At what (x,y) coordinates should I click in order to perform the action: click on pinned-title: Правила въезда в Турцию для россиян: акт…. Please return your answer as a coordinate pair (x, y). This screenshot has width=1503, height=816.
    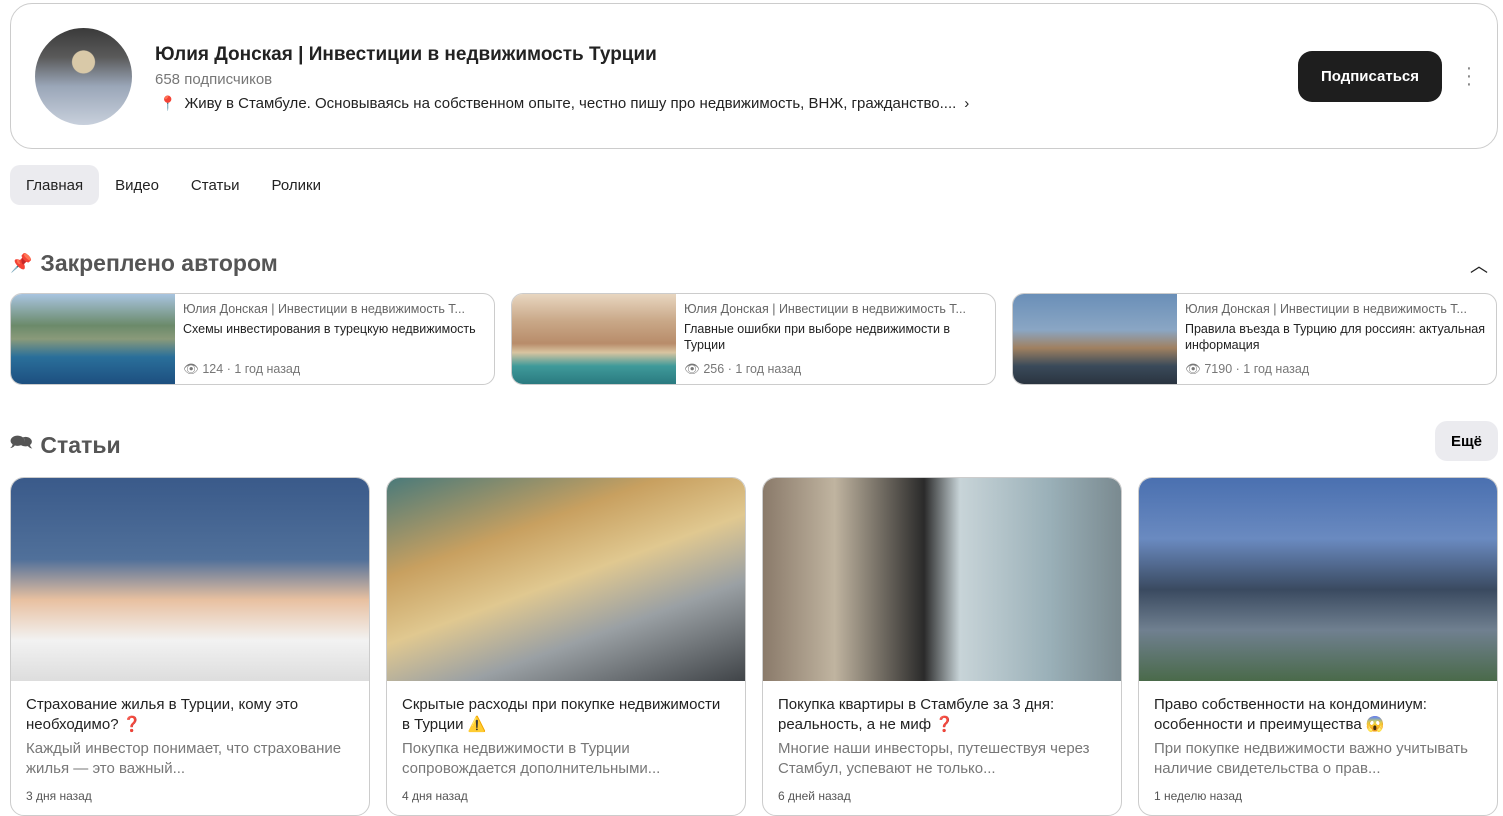
    Looking at the image, I should click on (1335, 337).